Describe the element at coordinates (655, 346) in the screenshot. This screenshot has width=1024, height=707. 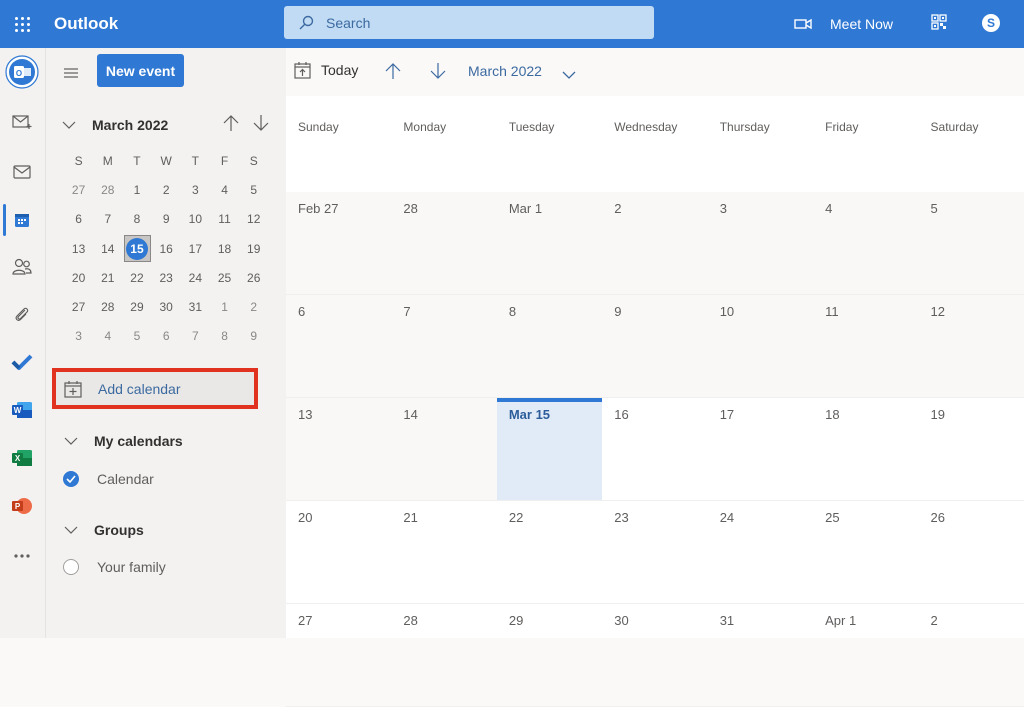
I see `day-cell: 9` at that location.